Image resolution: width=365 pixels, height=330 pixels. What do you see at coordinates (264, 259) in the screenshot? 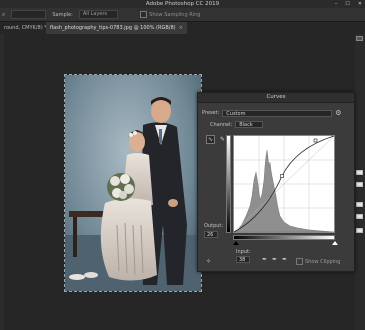
I see `black-eyedropper-icon: ✒` at bounding box center [264, 259].